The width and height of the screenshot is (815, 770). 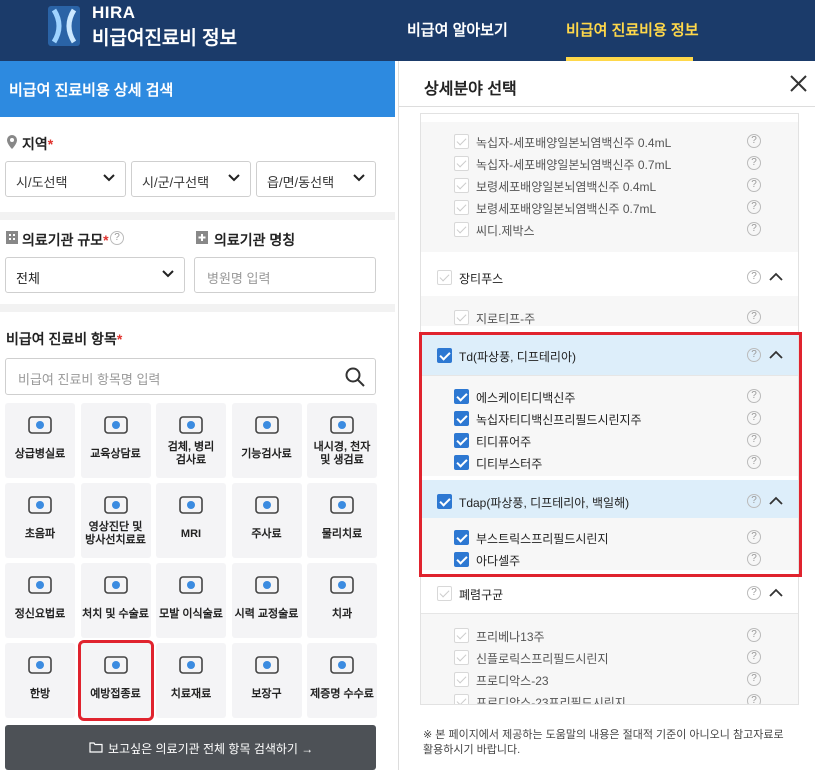 What do you see at coordinates (342, 425) in the screenshot?
I see `endoscope-icon` at bounding box center [342, 425].